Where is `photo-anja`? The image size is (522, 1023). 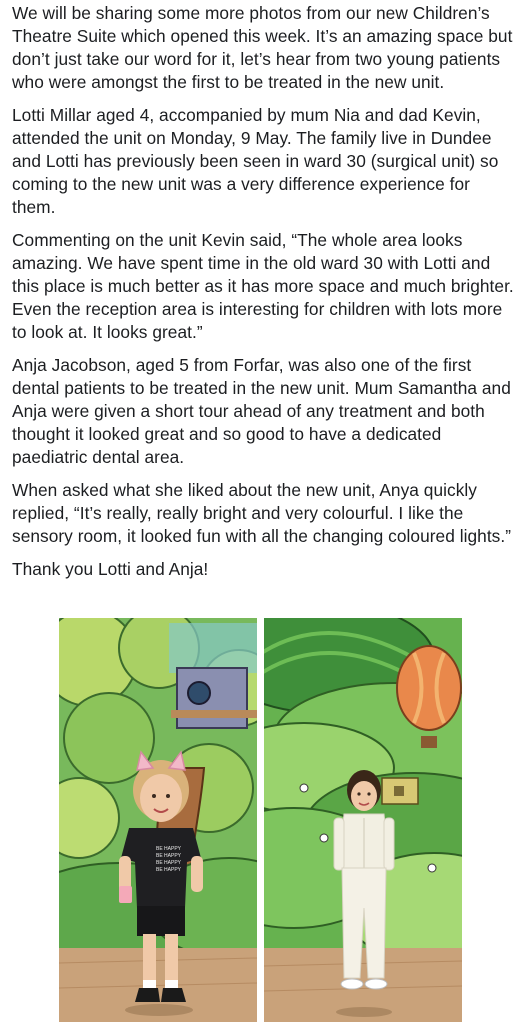
photo-anja is located at coordinates (363, 820).